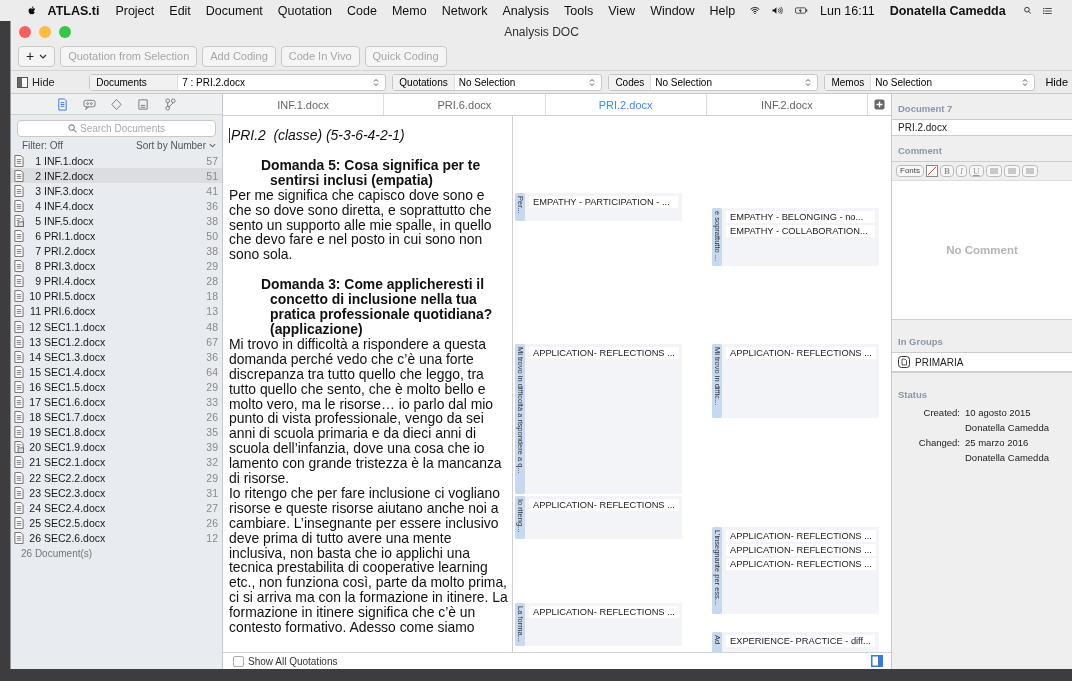  I want to click on document-tab-icon, so click(62, 104).